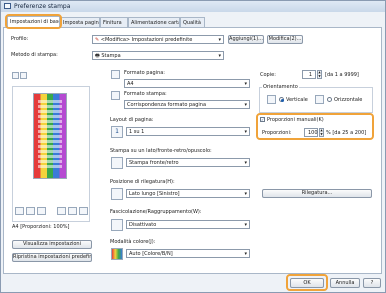  I want to click on copies-input: 1, so click(309, 74).